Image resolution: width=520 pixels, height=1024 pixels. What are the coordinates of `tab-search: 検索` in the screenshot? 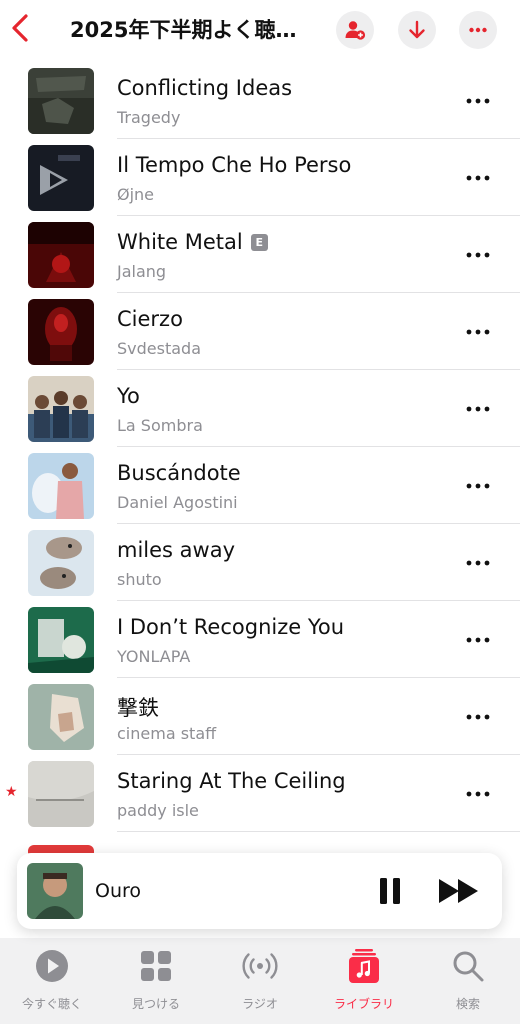 It's located at (468, 981).